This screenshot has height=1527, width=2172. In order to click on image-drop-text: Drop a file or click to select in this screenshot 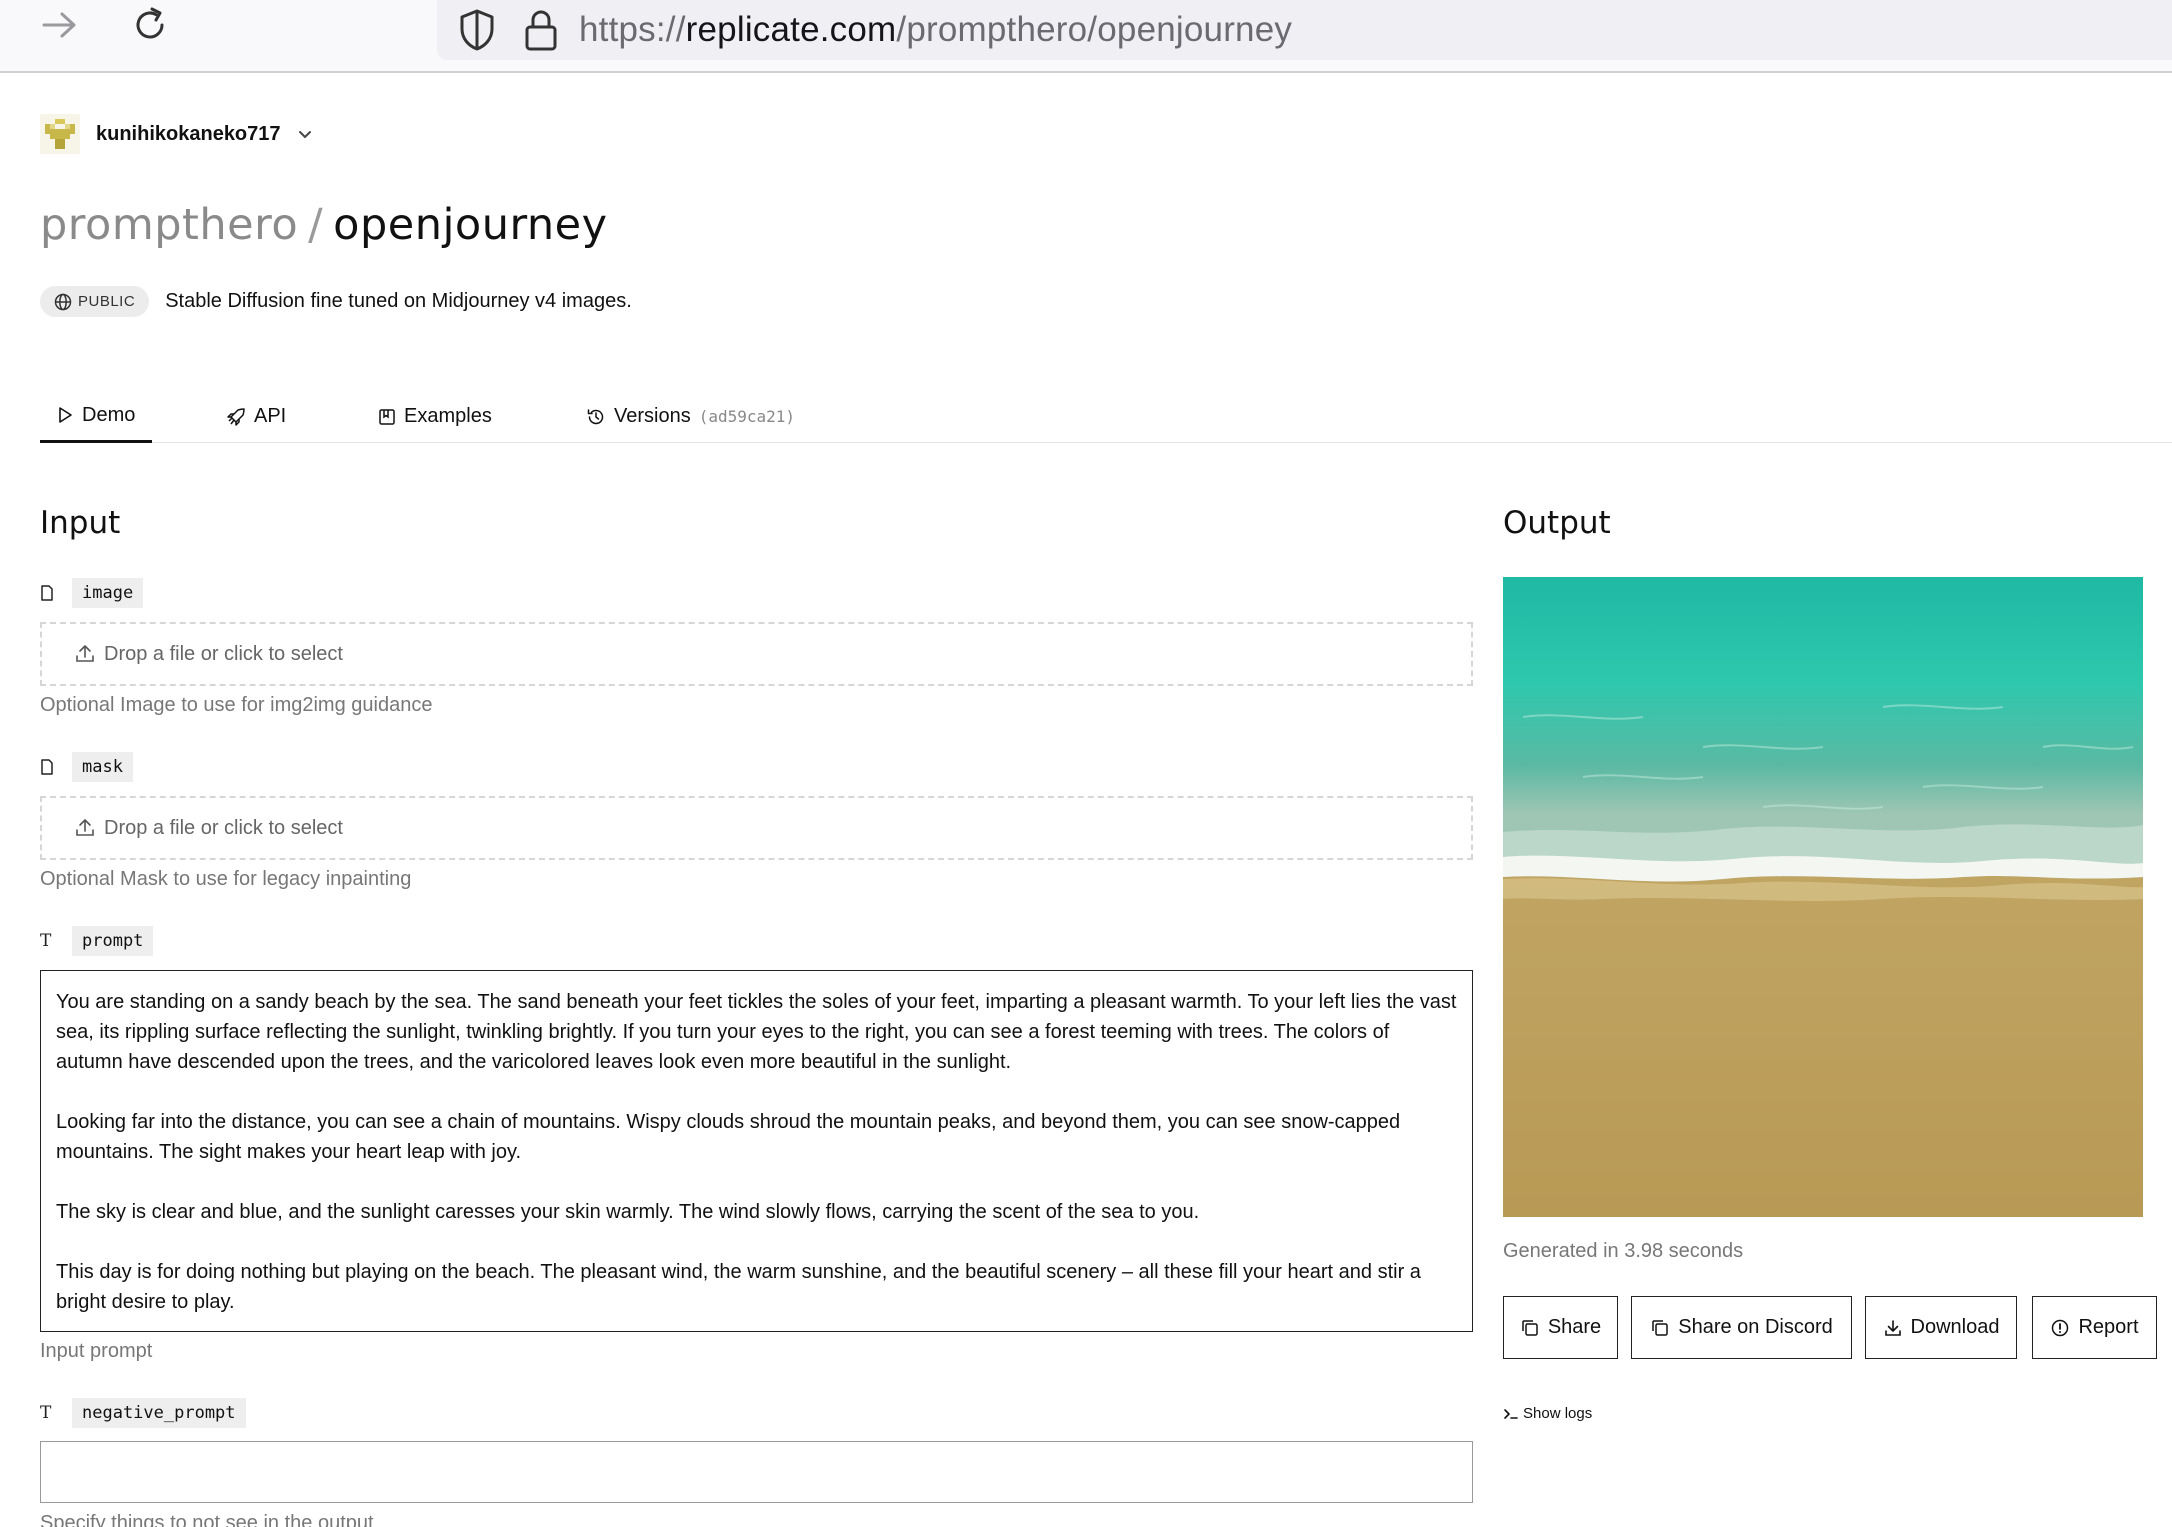, I will do `click(223, 653)`.